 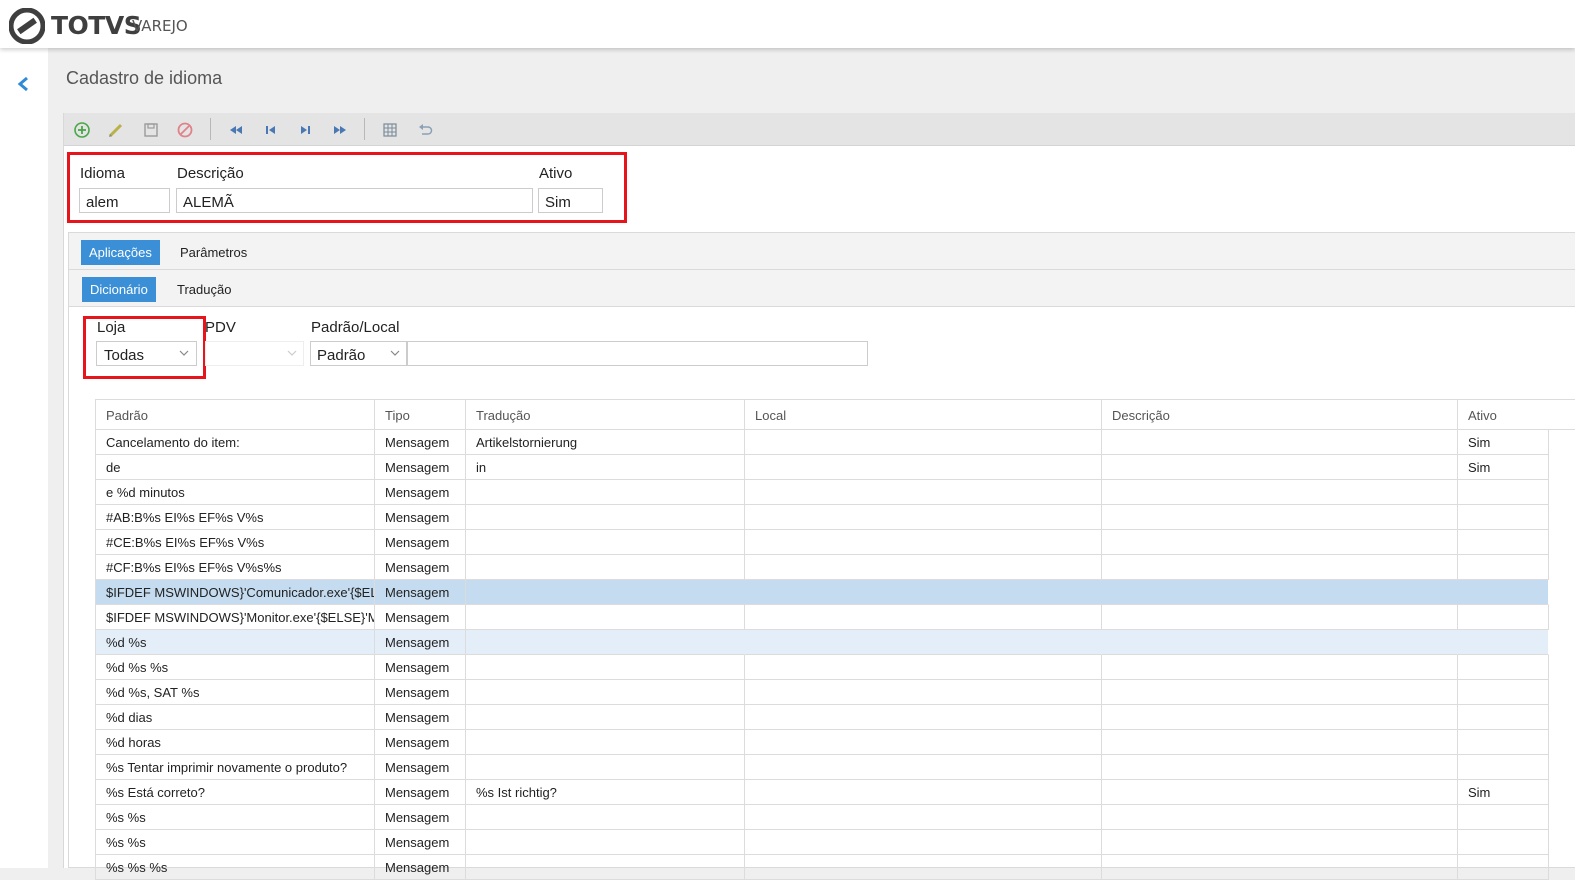 What do you see at coordinates (116, 130) in the screenshot?
I see `edit-icon` at bounding box center [116, 130].